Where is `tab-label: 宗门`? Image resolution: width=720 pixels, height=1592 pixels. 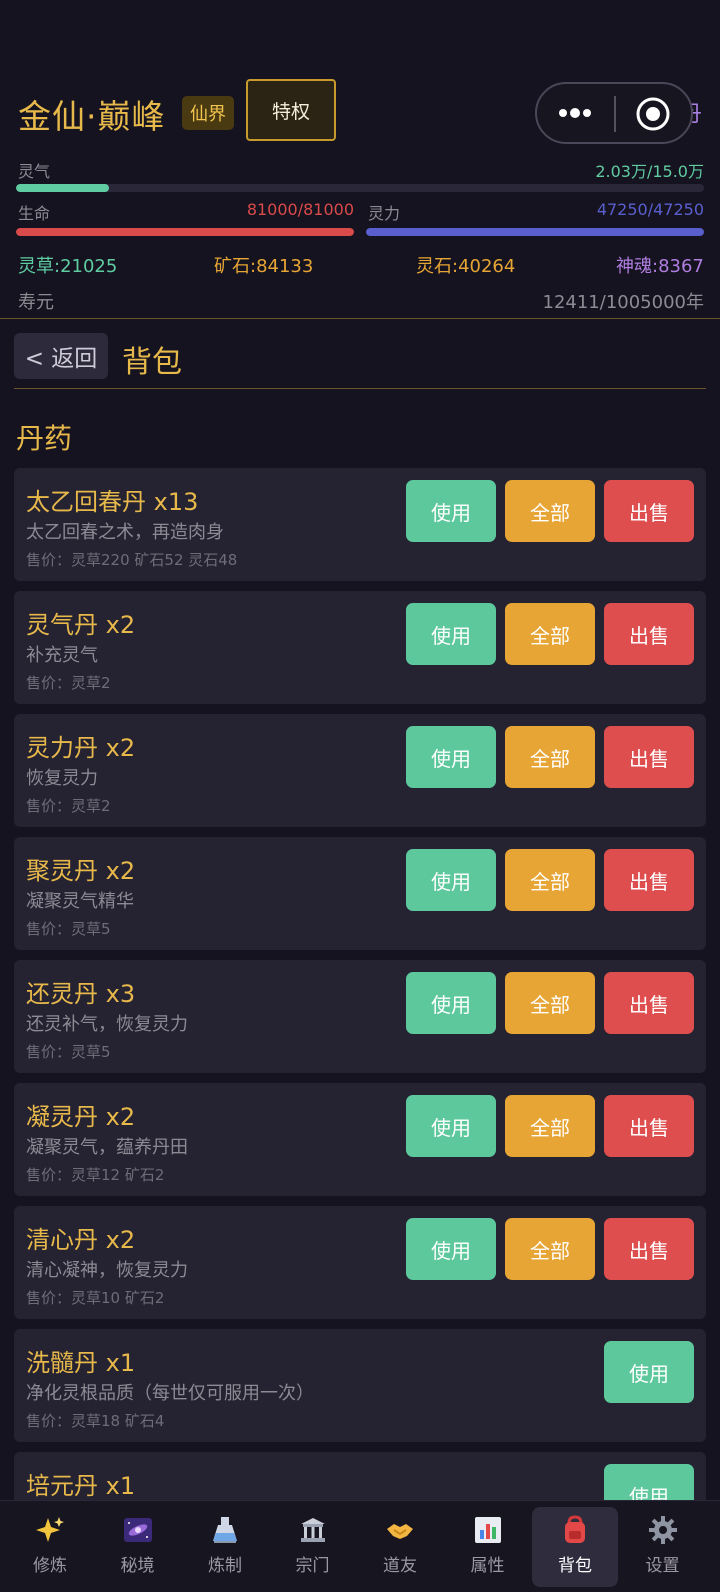 tab-label: 宗门 is located at coordinates (312, 1566).